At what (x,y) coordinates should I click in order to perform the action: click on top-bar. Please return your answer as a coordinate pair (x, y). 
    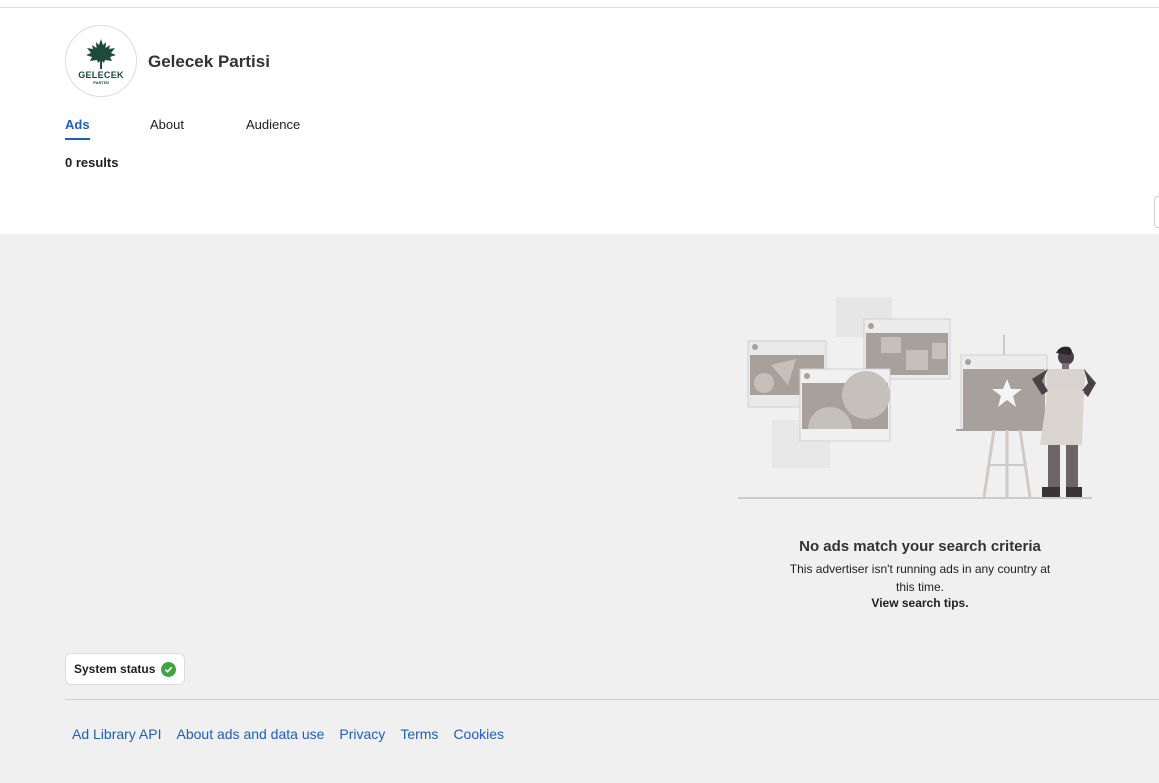
    Looking at the image, I should click on (579, 4).